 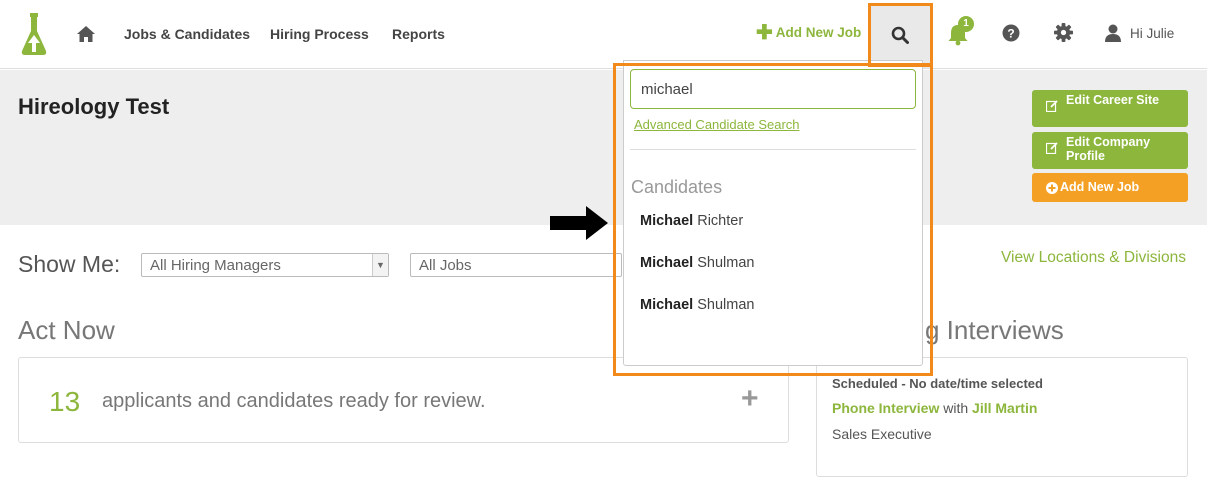 What do you see at coordinates (885, 408) in the screenshot?
I see `interview-type-link: Phone Interview` at bounding box center [885, 408].